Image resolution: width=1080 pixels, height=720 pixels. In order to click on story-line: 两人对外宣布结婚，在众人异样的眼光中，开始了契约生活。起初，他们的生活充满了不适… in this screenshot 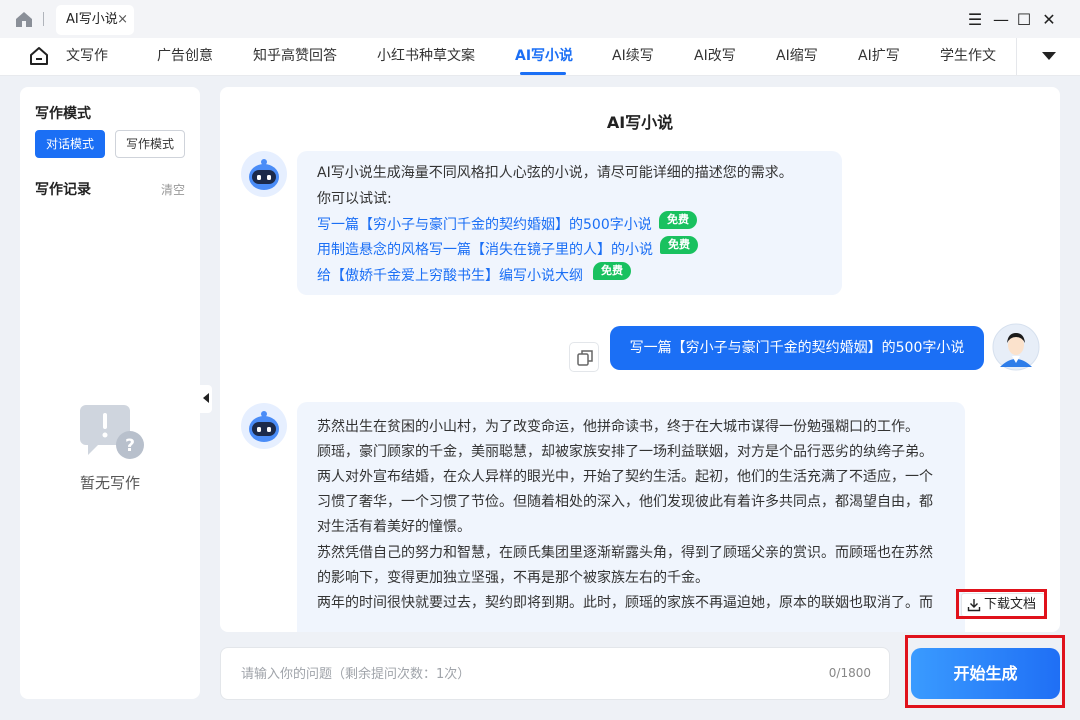, I will do `click(625, 477)`.